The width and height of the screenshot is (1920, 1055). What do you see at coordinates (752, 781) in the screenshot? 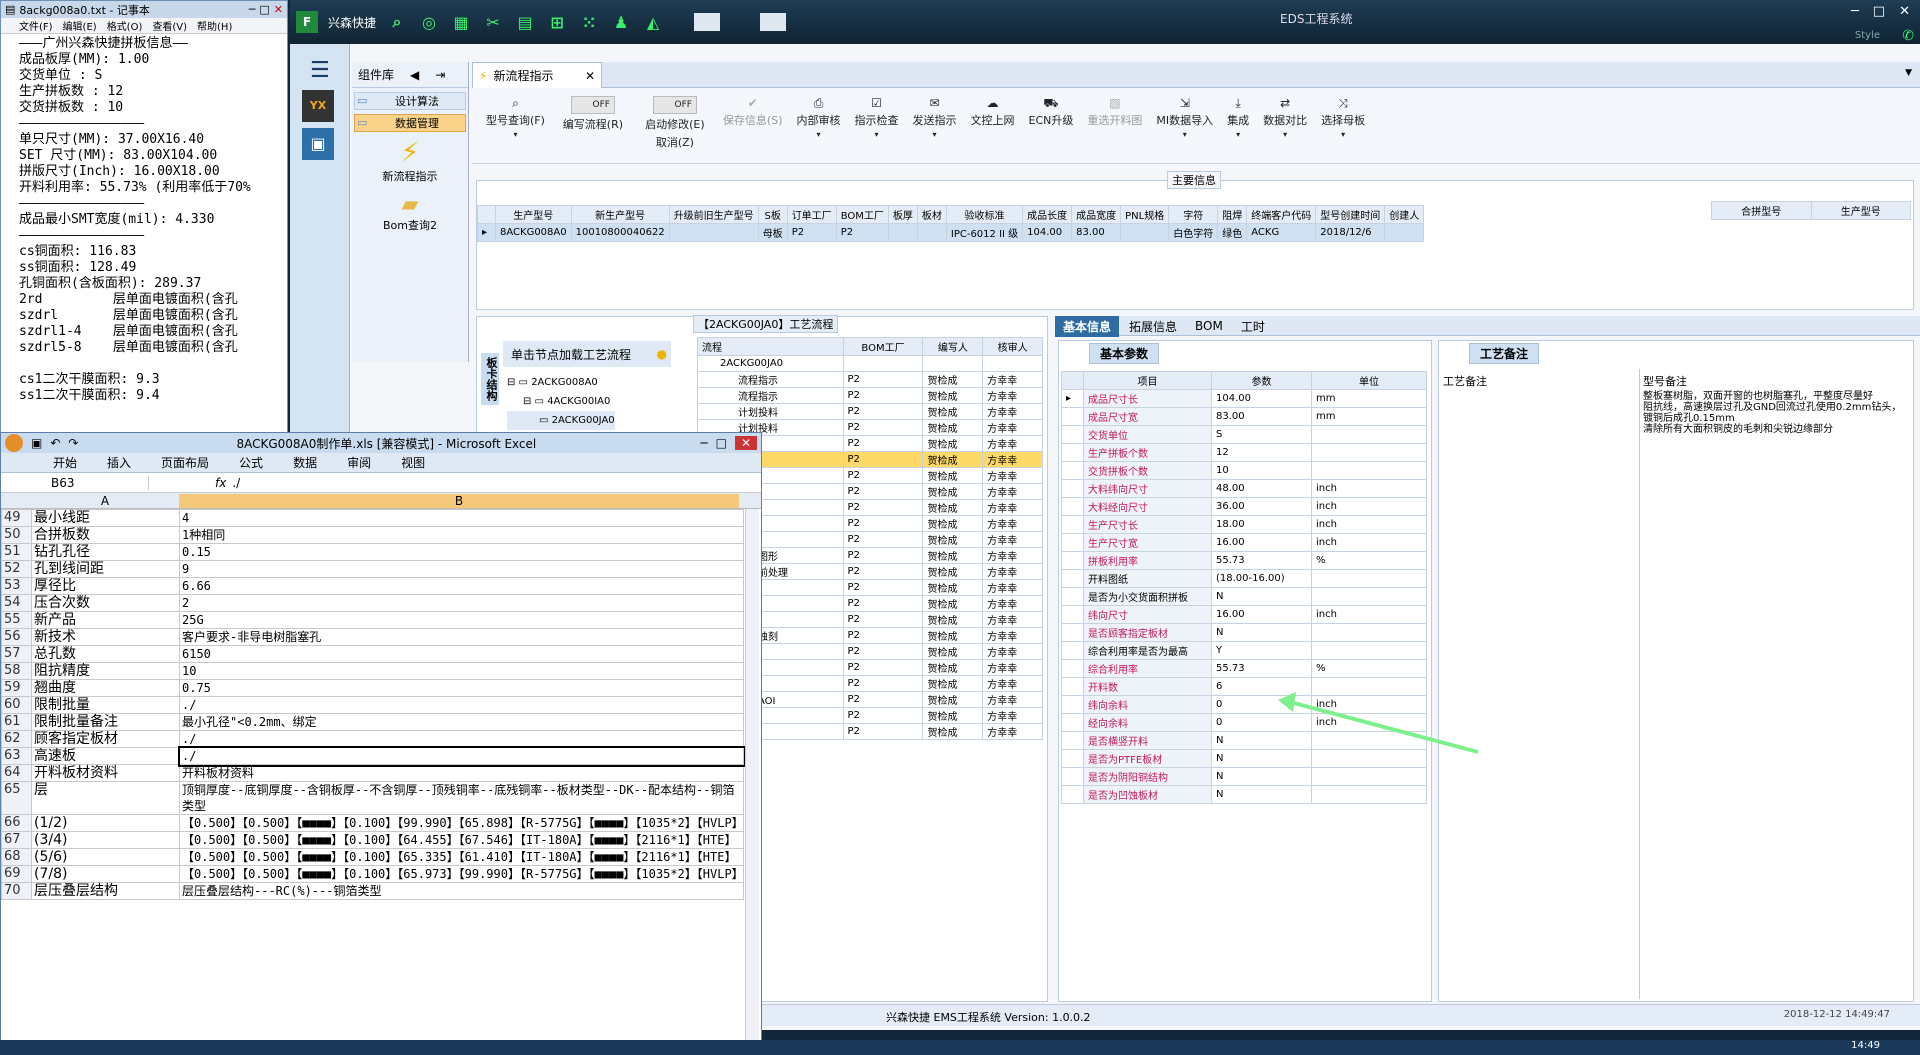
I see `excel-vscroll` at bounding box center [752, 781].